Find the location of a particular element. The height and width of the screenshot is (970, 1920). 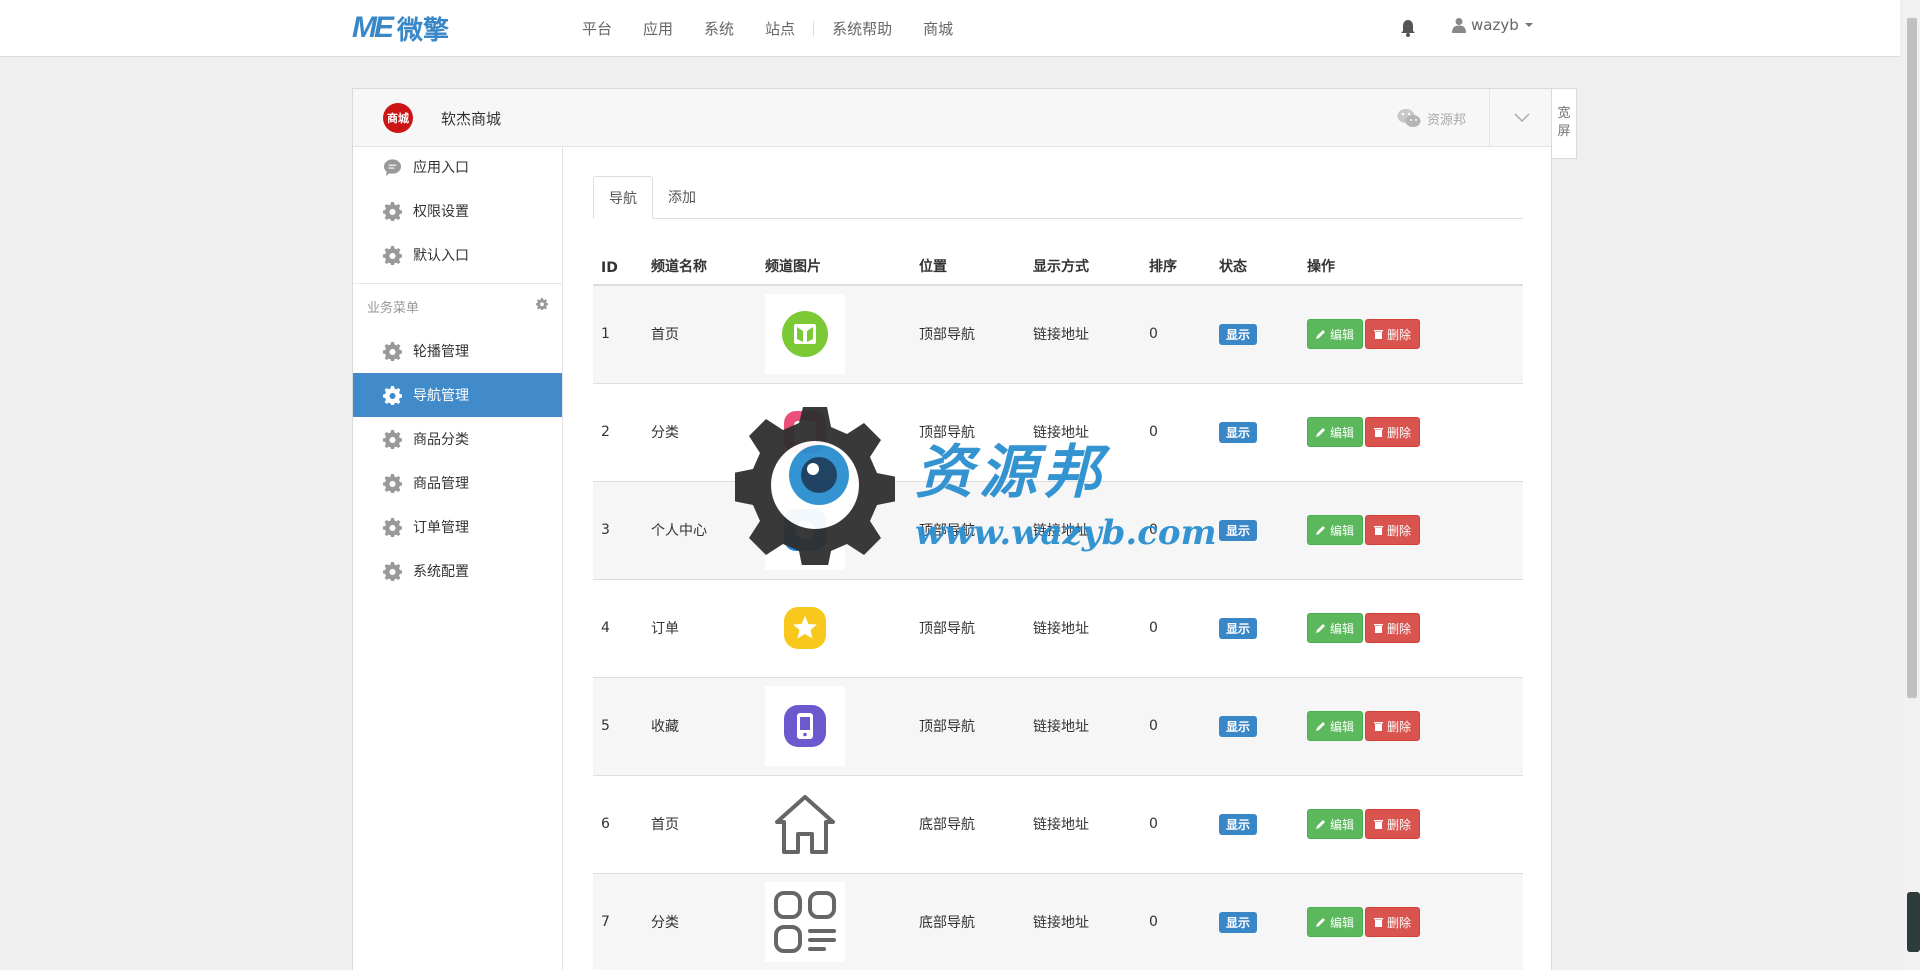

sidebar-item-categories: 商品分类 is located at coordinates (457, 439).